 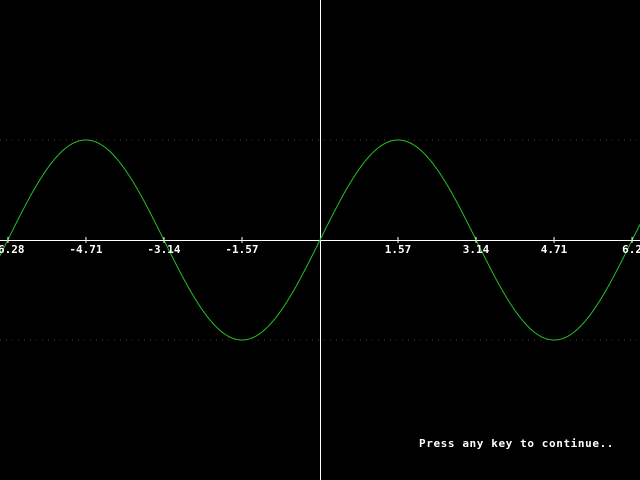 I want to click on x-tick-label-7: 4.71, so click(x=554, y=249).